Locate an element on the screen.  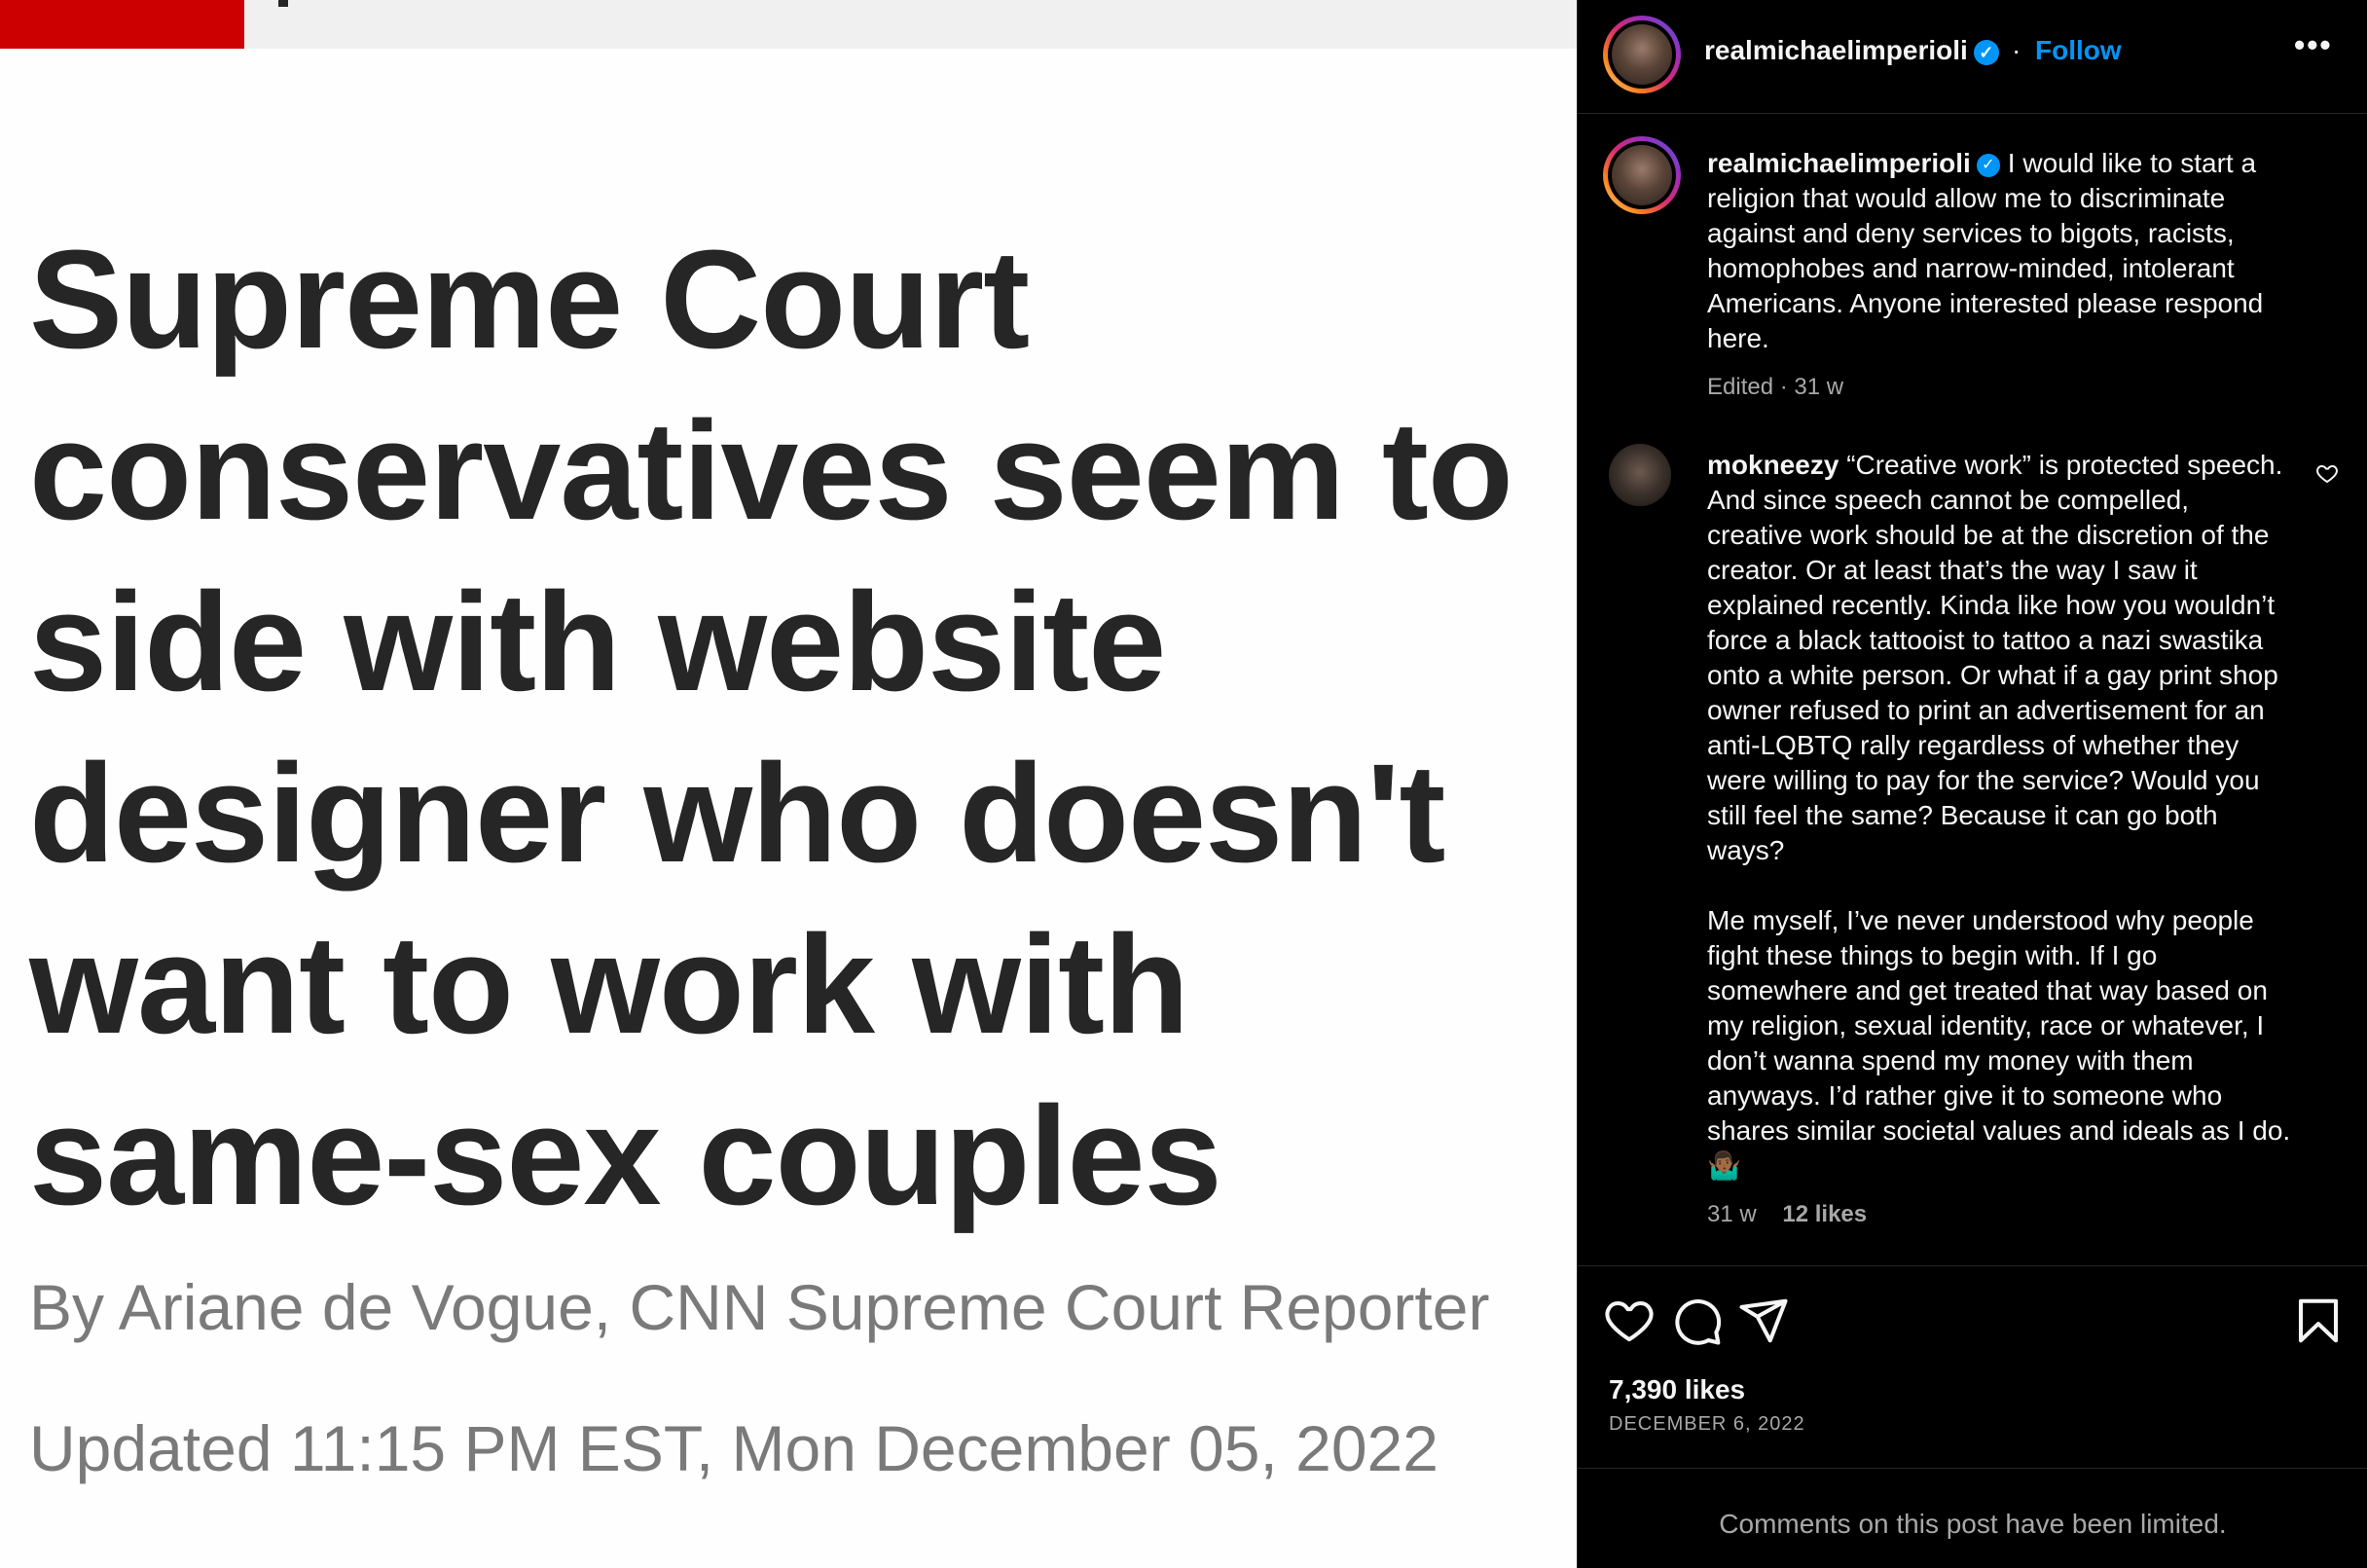
author-username-link: realmichaelimperioli ✓ is located at coordinates (1851, 50).